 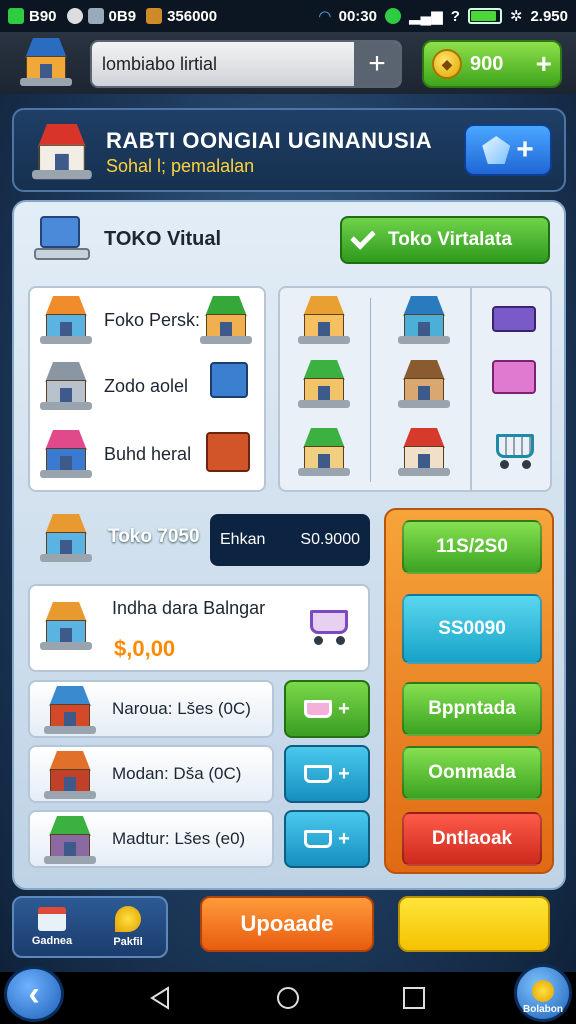 What do you see at coordinates (66, 626) in the screenshot?
I see `promo-shop-icon` at bounding box center [66, 626].